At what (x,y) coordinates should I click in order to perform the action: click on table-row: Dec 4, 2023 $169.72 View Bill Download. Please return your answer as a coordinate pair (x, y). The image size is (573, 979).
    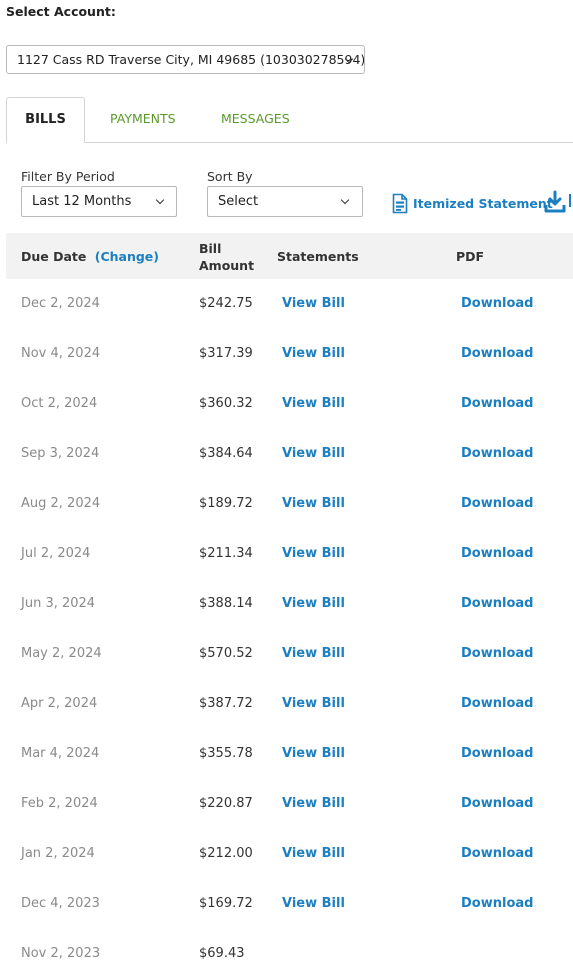
    Looking at the image, I should click on (289, 904).